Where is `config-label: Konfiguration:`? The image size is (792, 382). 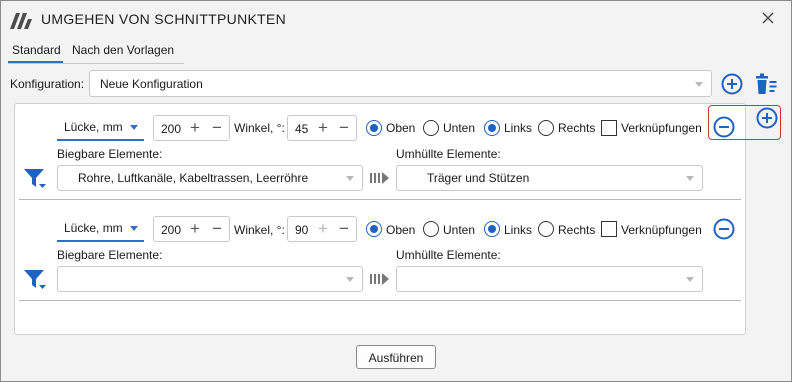 config-label: Konfiguration: is located at coordinates (47, 84).